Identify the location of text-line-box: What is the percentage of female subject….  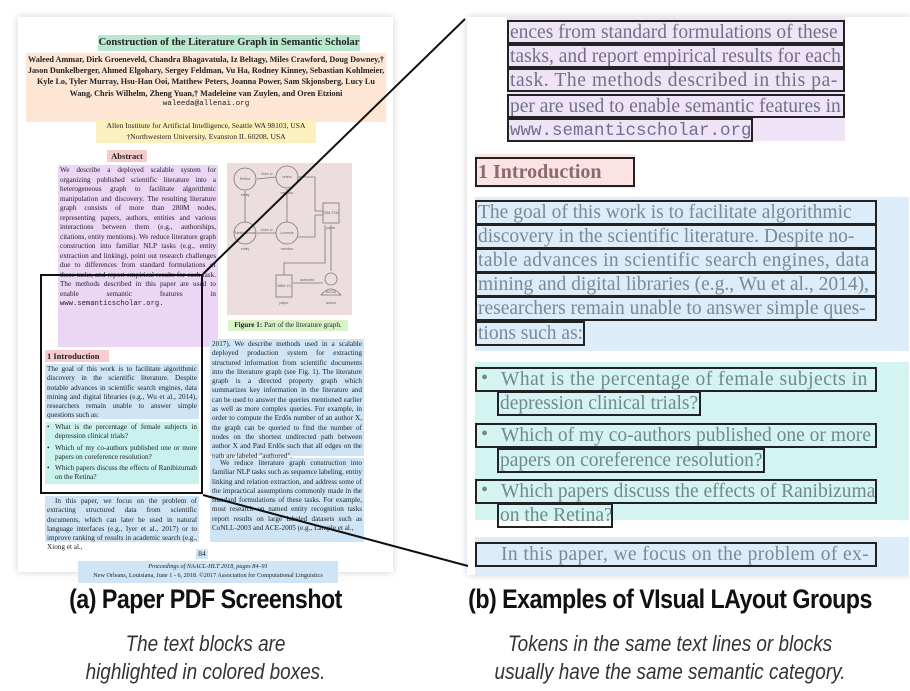
(676, 379).